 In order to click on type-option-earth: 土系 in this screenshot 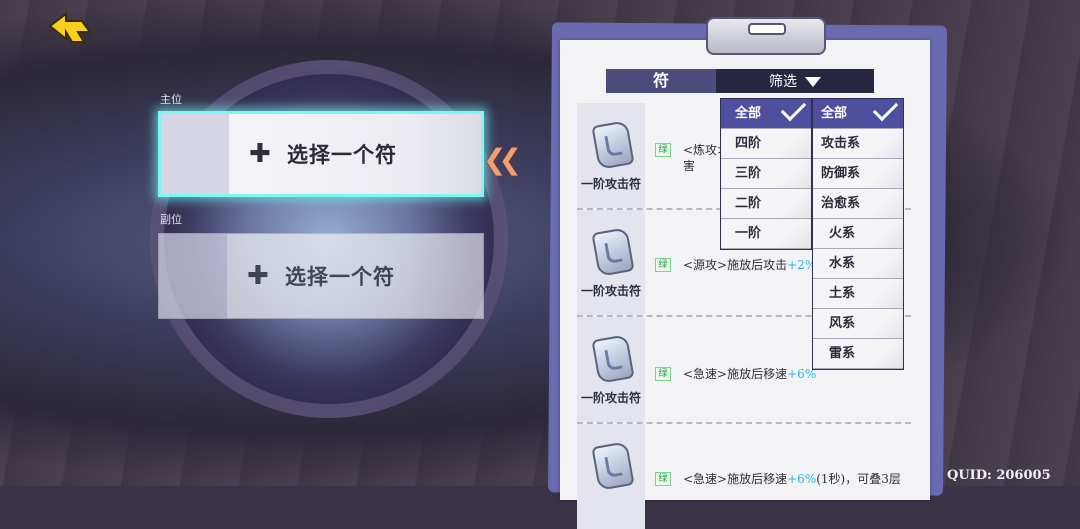, I will do `click(858, 294)`.